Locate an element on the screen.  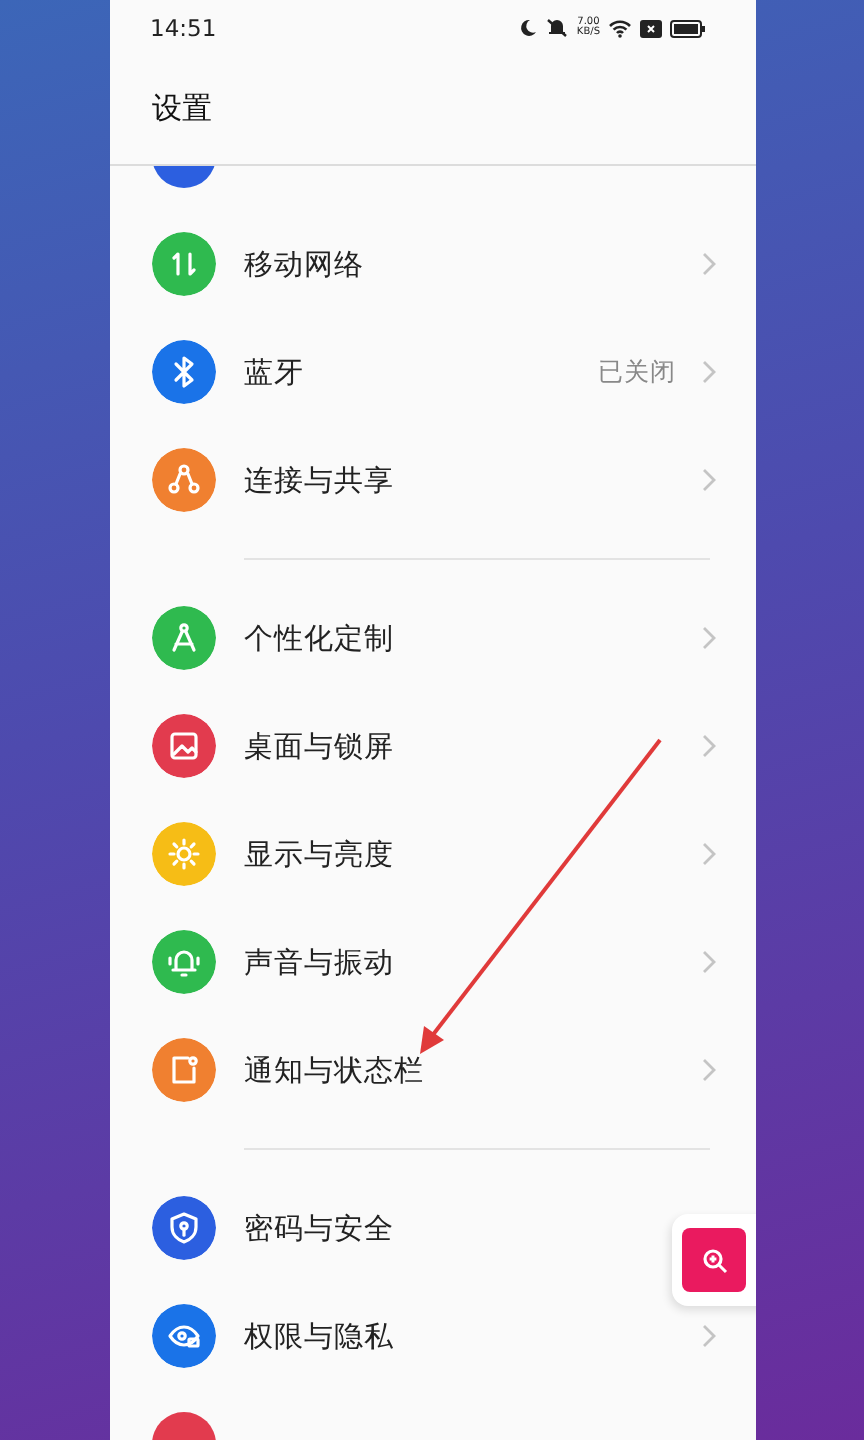
sim-icon is located at coordinates (651, 28).